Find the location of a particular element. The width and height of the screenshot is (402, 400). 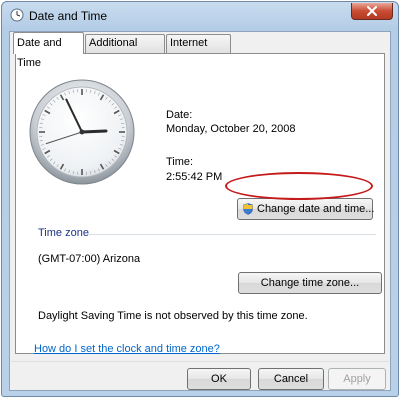

close-icon is located at coordinates (372, 11).